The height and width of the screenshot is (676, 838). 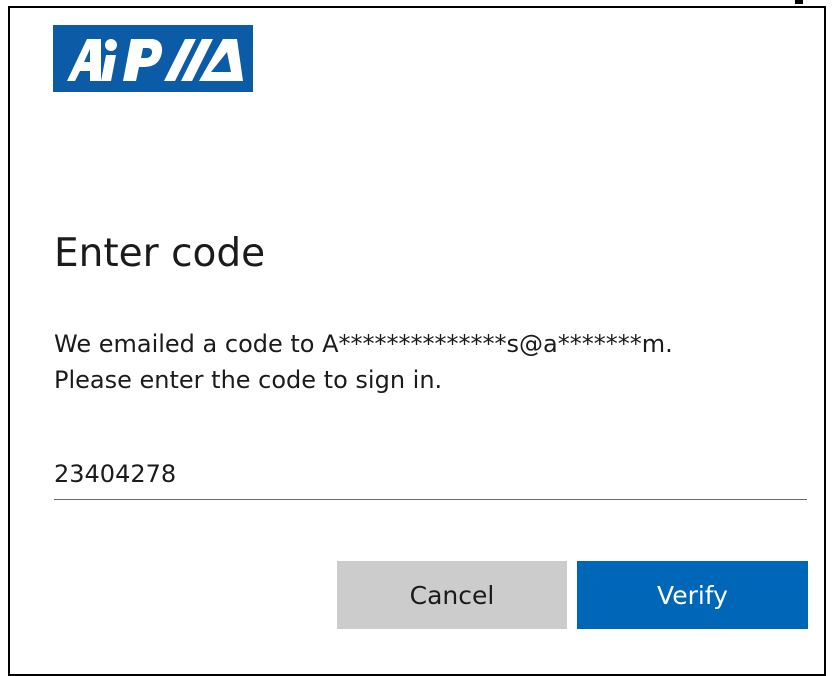 I want to click on company-logo, so click(x=153, y=58).